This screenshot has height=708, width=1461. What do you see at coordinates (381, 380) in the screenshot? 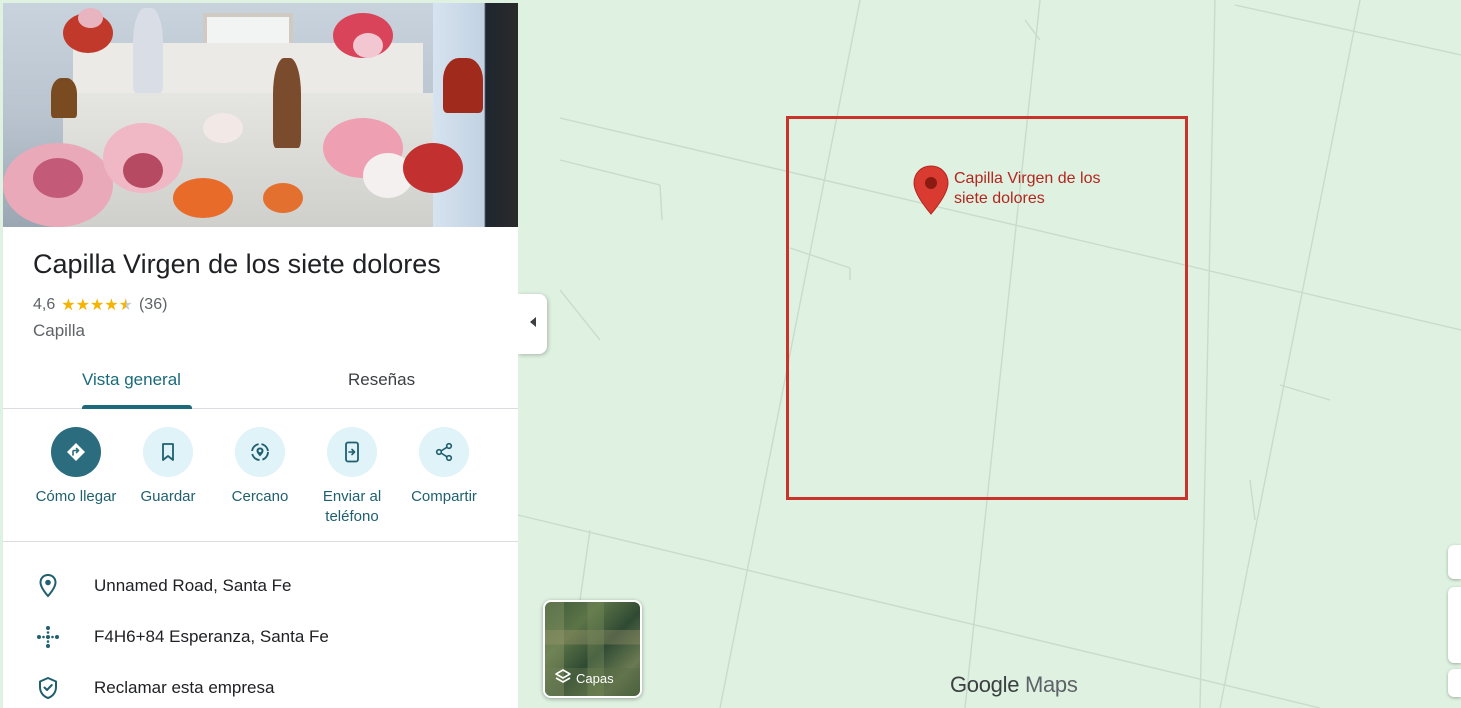
I see `tab-reviews: Reseñas` at bounding box center [381, 380].